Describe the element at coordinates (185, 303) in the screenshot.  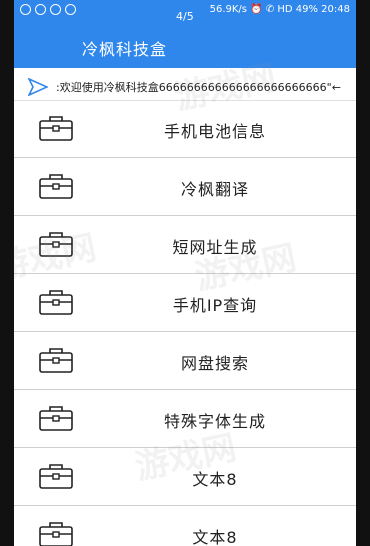
I see `list-item: 手机IP查询` at that location.